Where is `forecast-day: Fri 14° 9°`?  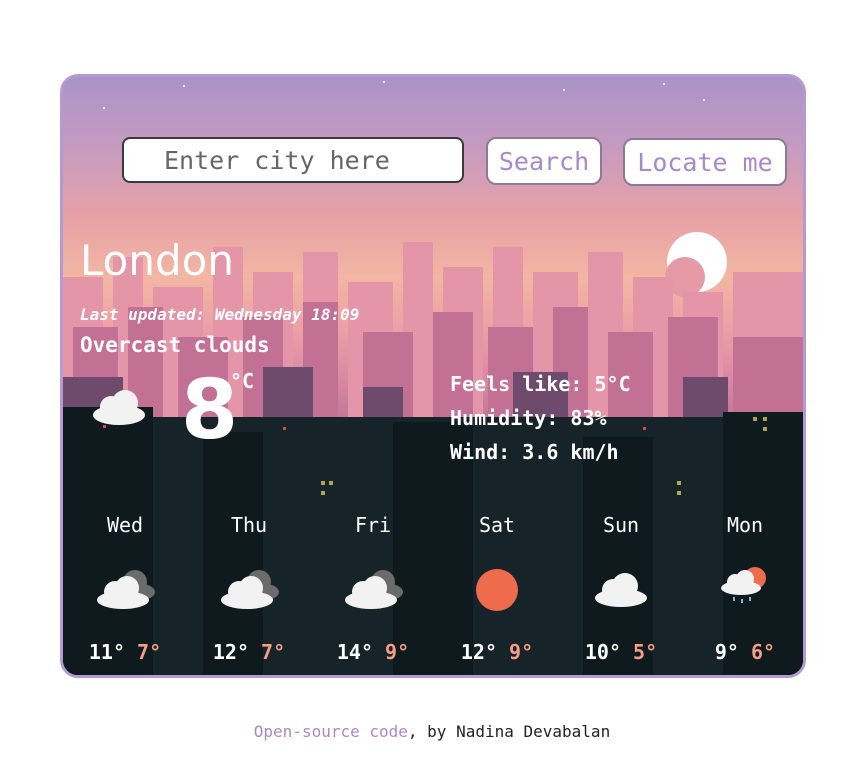 forecast-day: Fri 14° 9° is located at coordinates (373, 587).